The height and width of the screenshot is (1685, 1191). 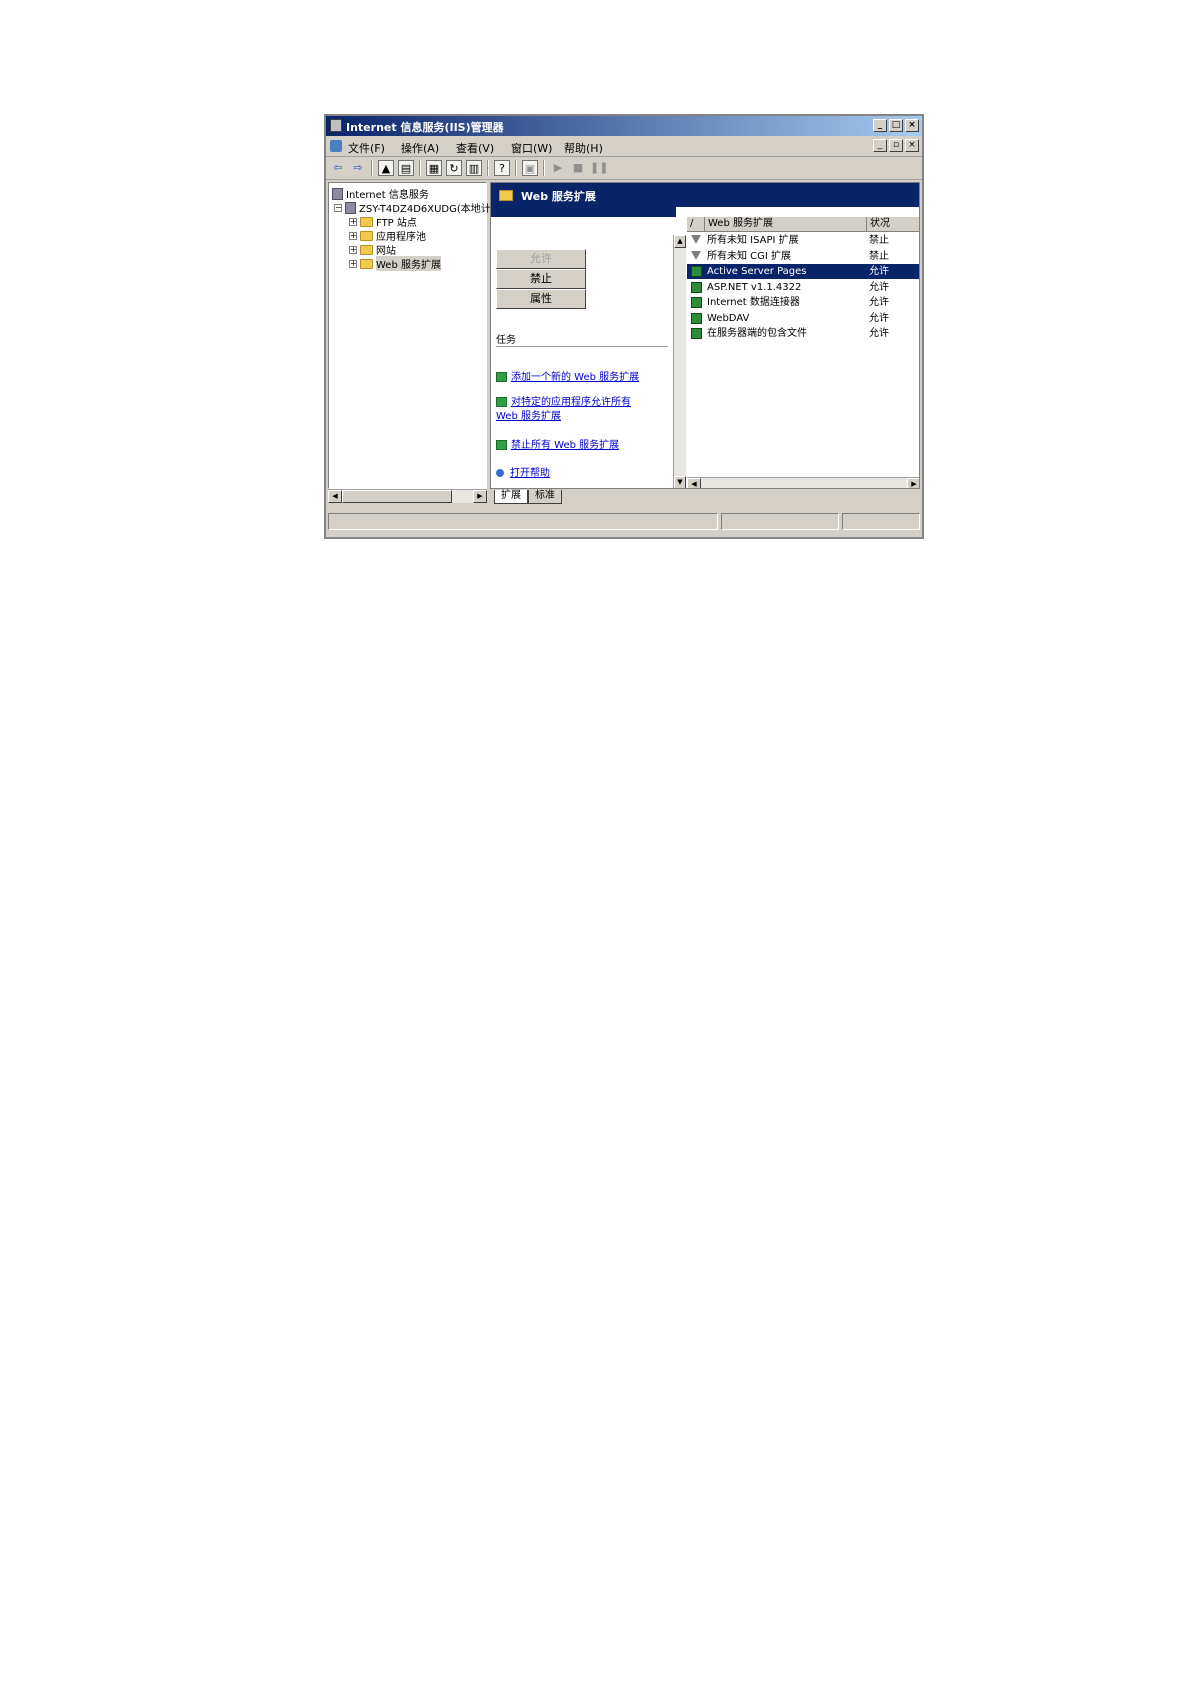 What do you see at coordinates (880, 145) in the screenshot?
I see `child-minimize-button: _` at bounding box center [880, 145].